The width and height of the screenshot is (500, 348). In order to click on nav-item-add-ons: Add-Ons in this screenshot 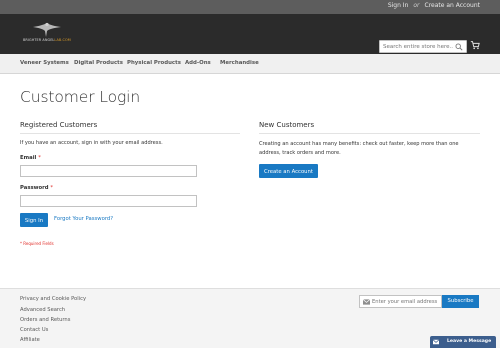, I will do `click(198, 63)`.